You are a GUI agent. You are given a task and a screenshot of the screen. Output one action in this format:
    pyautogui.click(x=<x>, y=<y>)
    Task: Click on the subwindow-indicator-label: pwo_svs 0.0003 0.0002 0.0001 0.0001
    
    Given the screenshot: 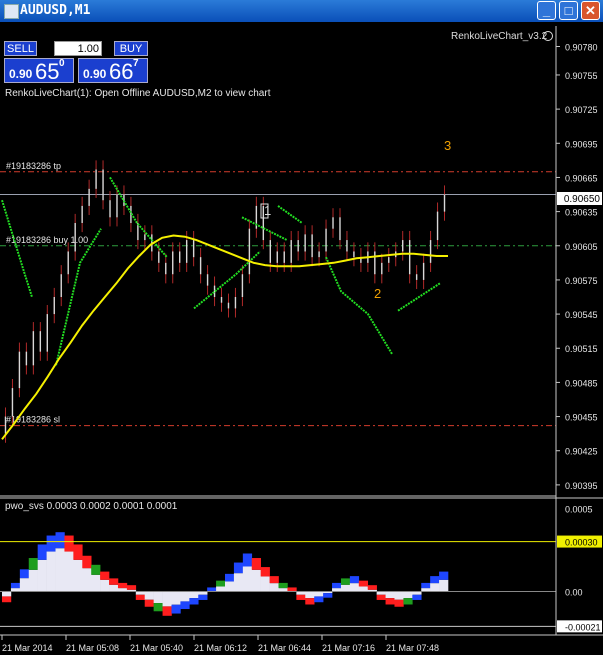 What is the action you would take?
    pyautogui.click(x=91, y=506)
    